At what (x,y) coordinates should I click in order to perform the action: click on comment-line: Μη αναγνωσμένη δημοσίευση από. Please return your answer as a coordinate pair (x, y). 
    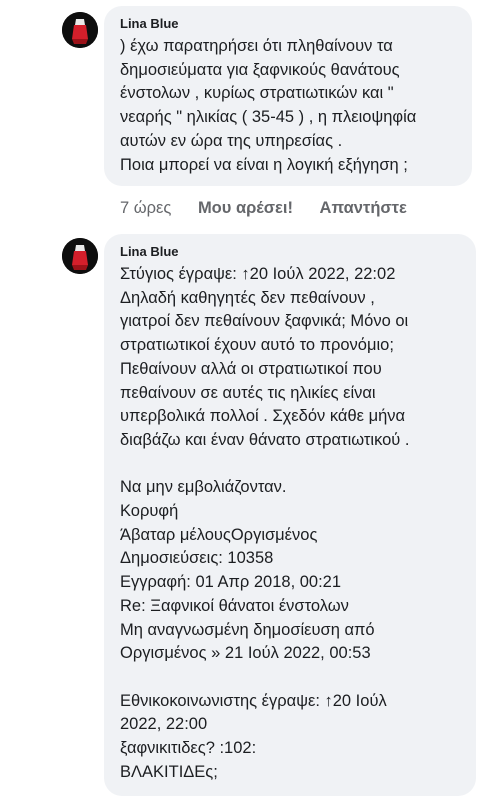
    Looking at the image, I should click on (247, 629).